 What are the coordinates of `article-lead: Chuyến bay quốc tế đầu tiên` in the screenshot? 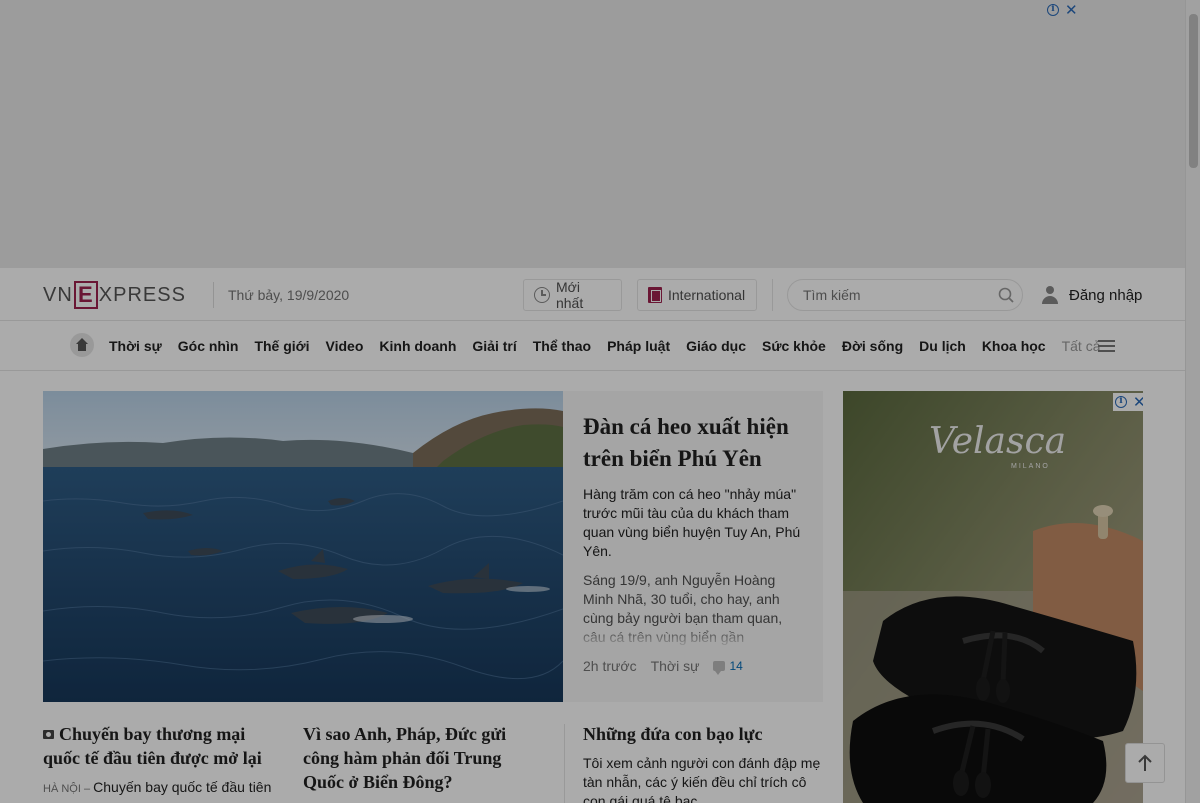 It's located at (182, 787).